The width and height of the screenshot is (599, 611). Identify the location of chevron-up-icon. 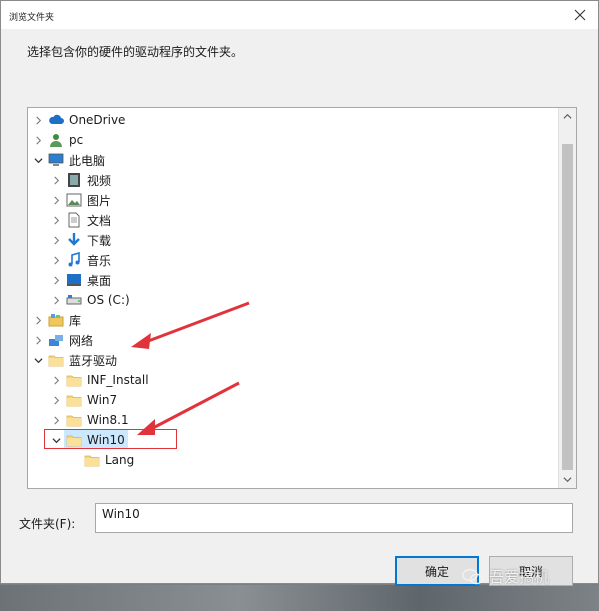
(567, 116).